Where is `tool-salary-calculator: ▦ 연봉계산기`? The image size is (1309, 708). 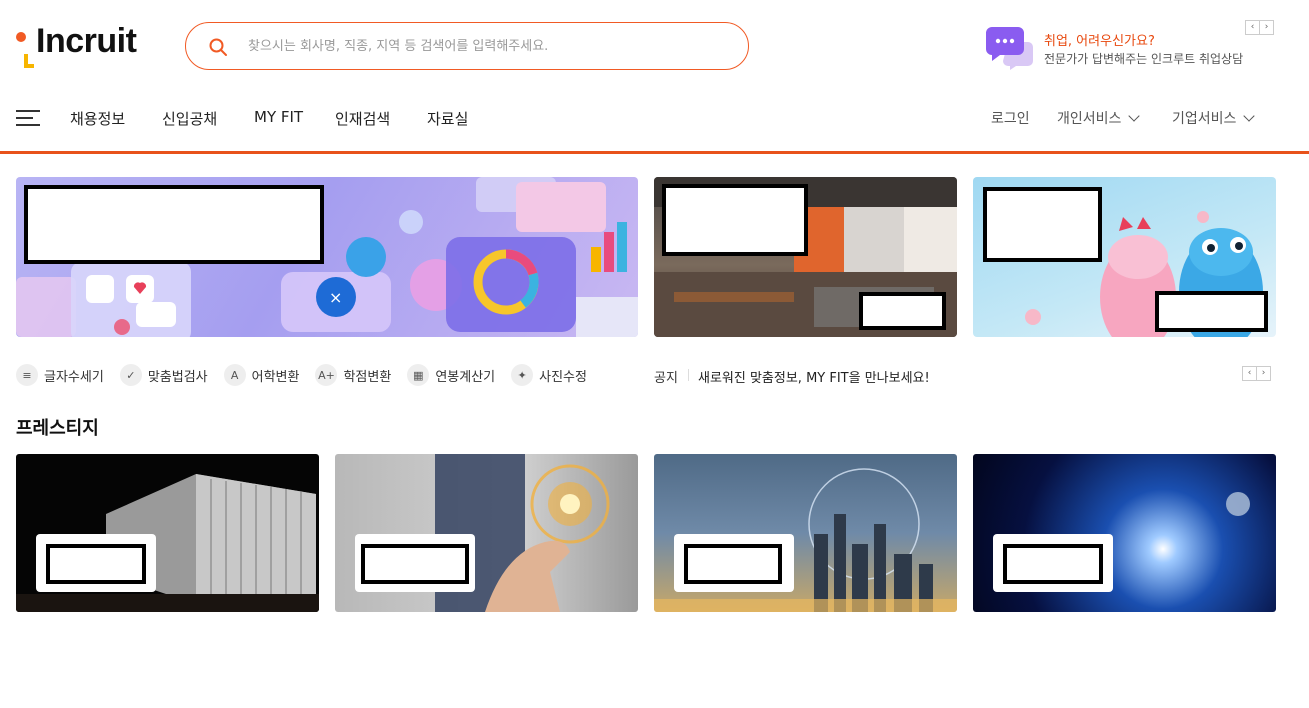
tool-salary-calculator: ▦ 연봉계산기 is located at coordinates (451, 375).